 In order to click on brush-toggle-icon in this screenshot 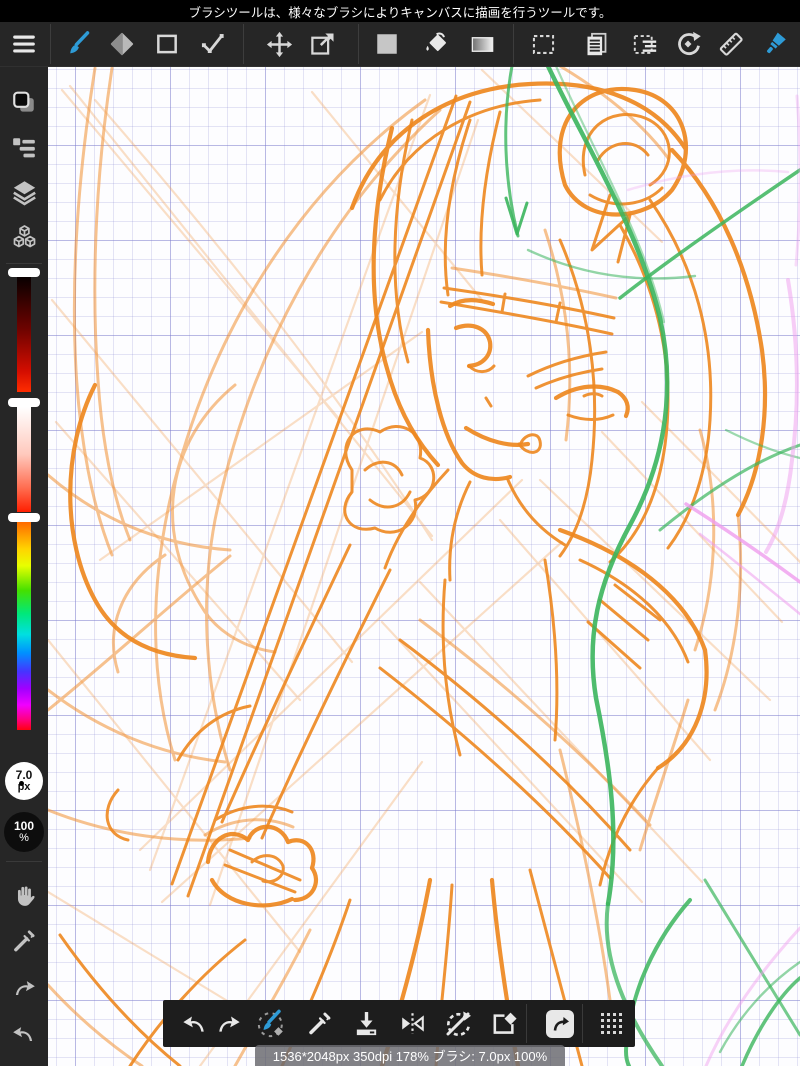, I will do `click(270, 1023)`.